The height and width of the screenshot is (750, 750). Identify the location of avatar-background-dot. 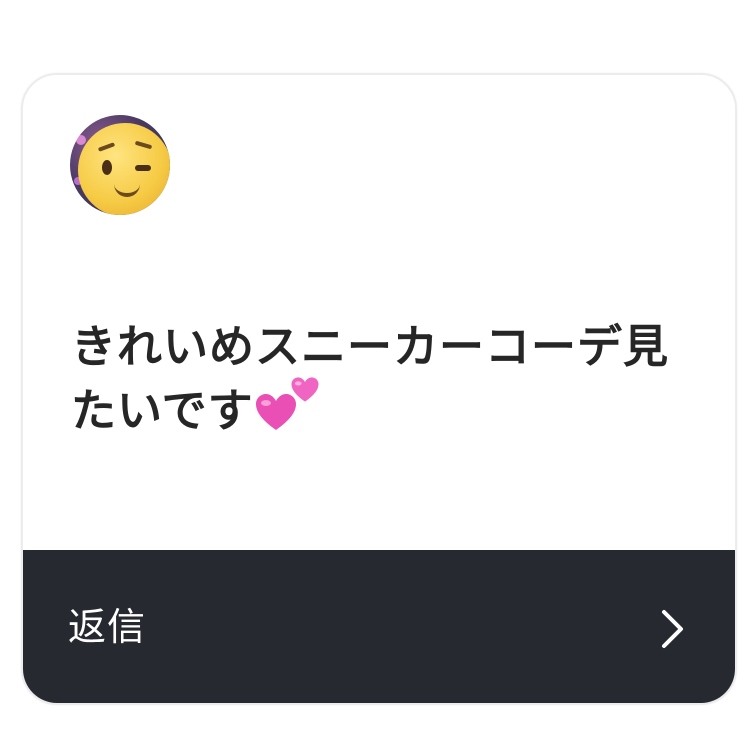
(81, 140).